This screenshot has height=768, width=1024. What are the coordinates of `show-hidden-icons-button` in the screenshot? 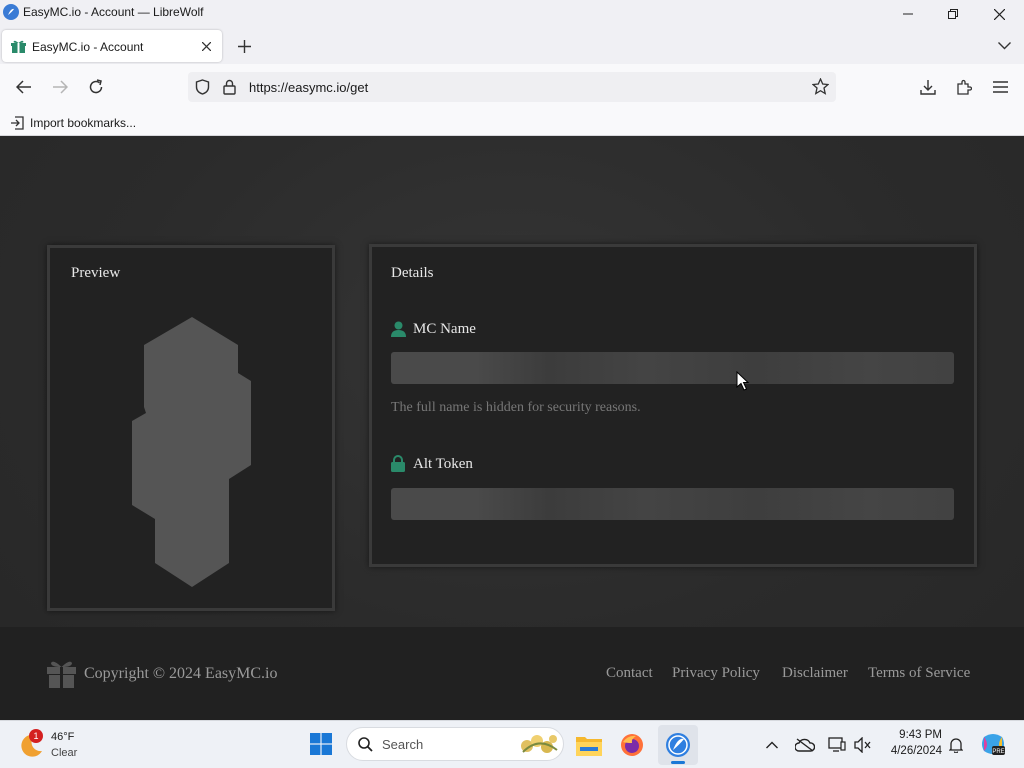 It's located at (772, 745).